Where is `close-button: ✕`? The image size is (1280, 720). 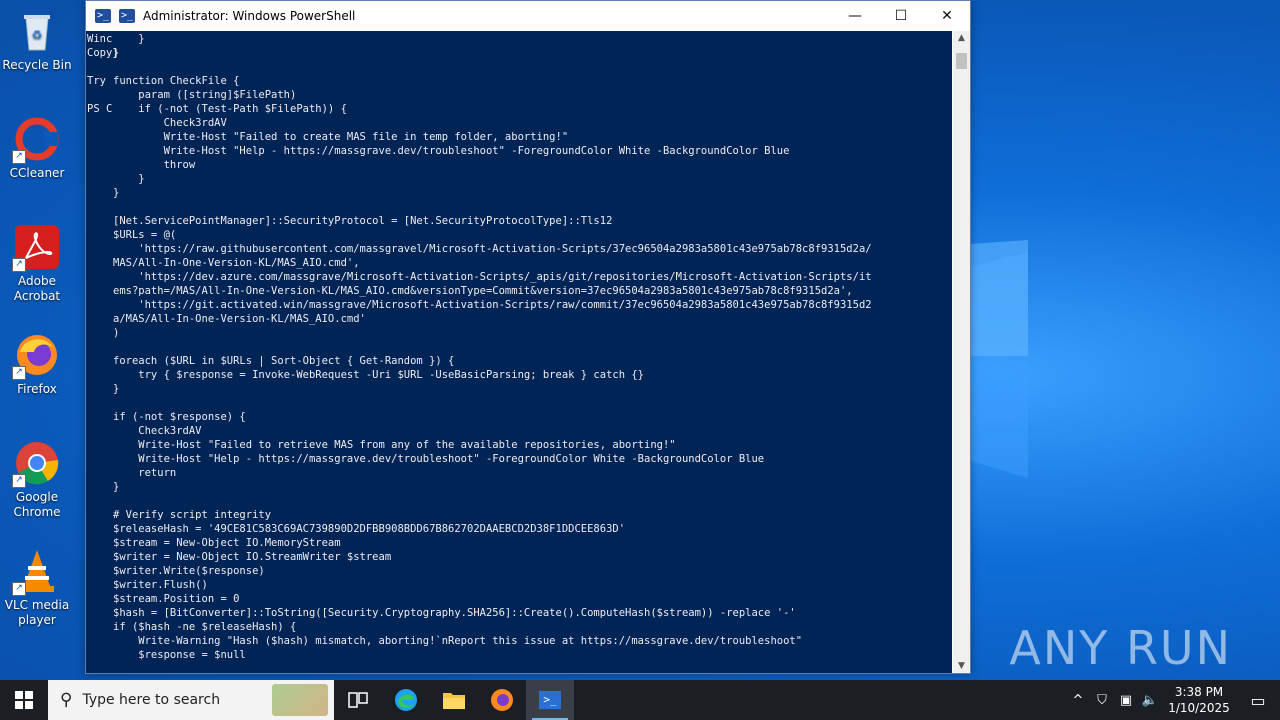 close-button: ✕ is located at coordinates (947, 16).